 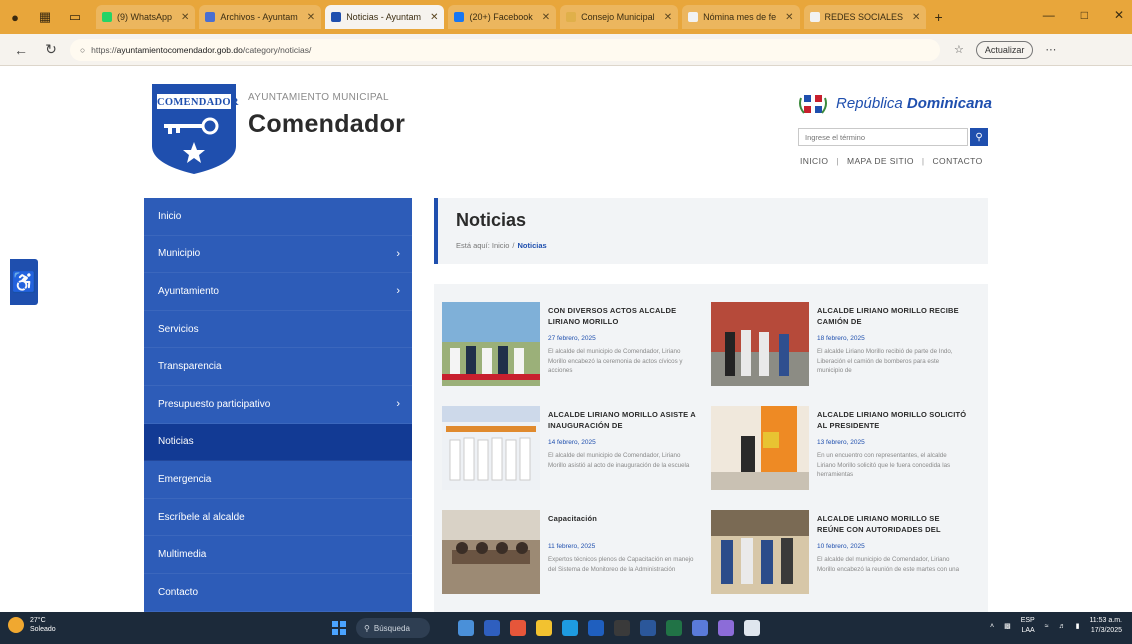 What do you see at coordinates (619, 17) in the screenshot?
I see `browser-tab: Consejo Municipal ✕` at bounding box center [619, 17].